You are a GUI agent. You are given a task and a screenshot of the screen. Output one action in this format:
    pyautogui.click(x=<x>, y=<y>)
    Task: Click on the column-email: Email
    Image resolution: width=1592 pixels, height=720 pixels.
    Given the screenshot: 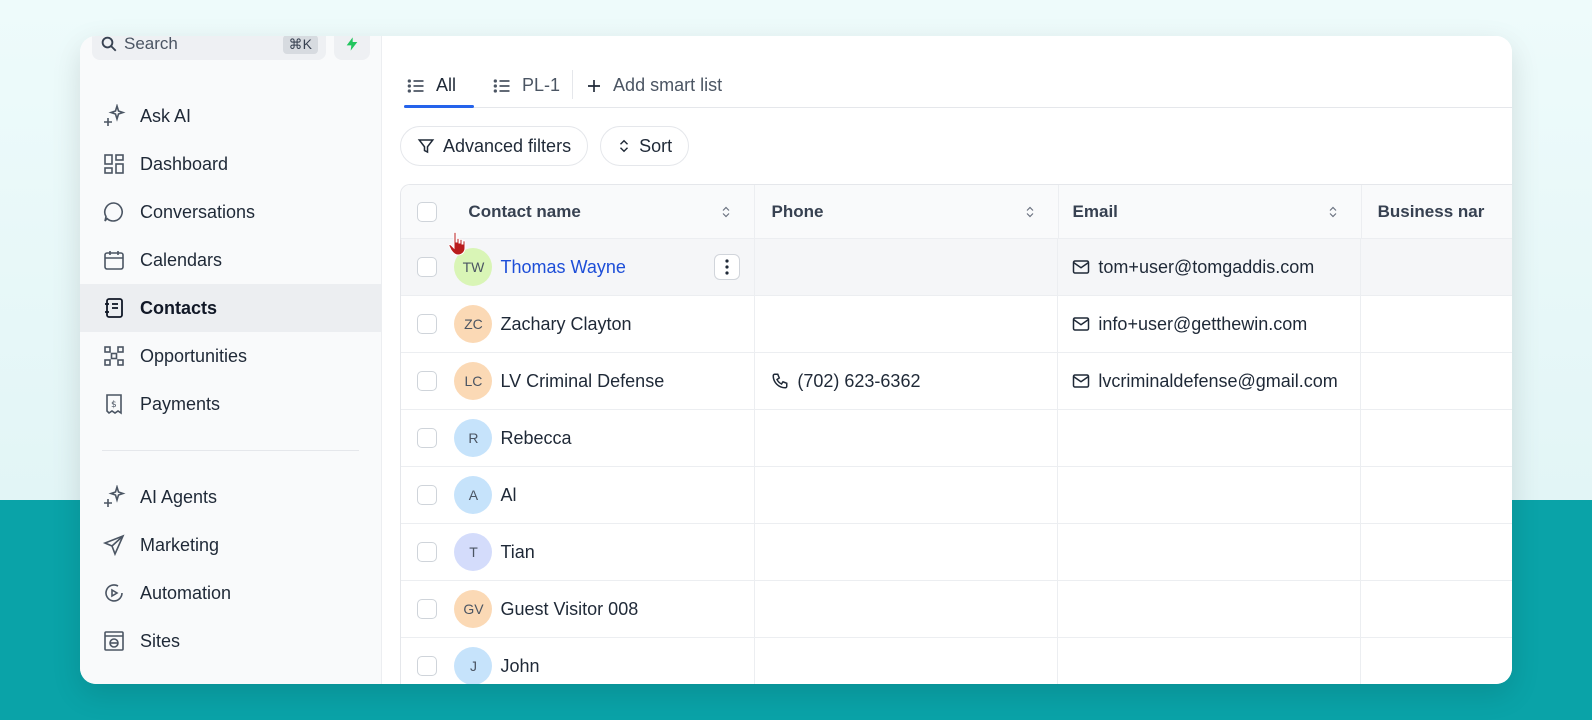 What is the action you would take?
    pyautogui.click(x=1210, y=211)
    